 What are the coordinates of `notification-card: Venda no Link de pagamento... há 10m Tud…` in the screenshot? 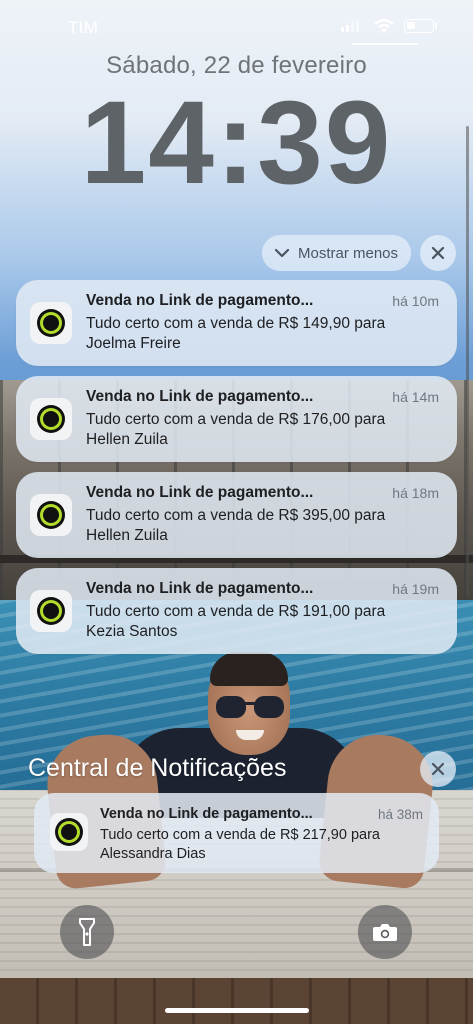 It's located at (236, 323).